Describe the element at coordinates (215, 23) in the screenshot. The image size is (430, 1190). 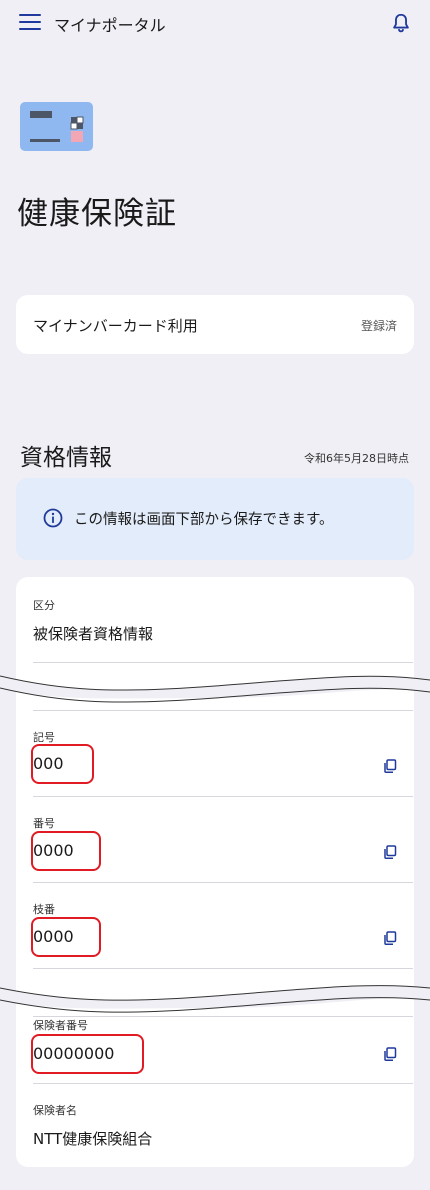
I see `app-header: マイナポータル` at that location.